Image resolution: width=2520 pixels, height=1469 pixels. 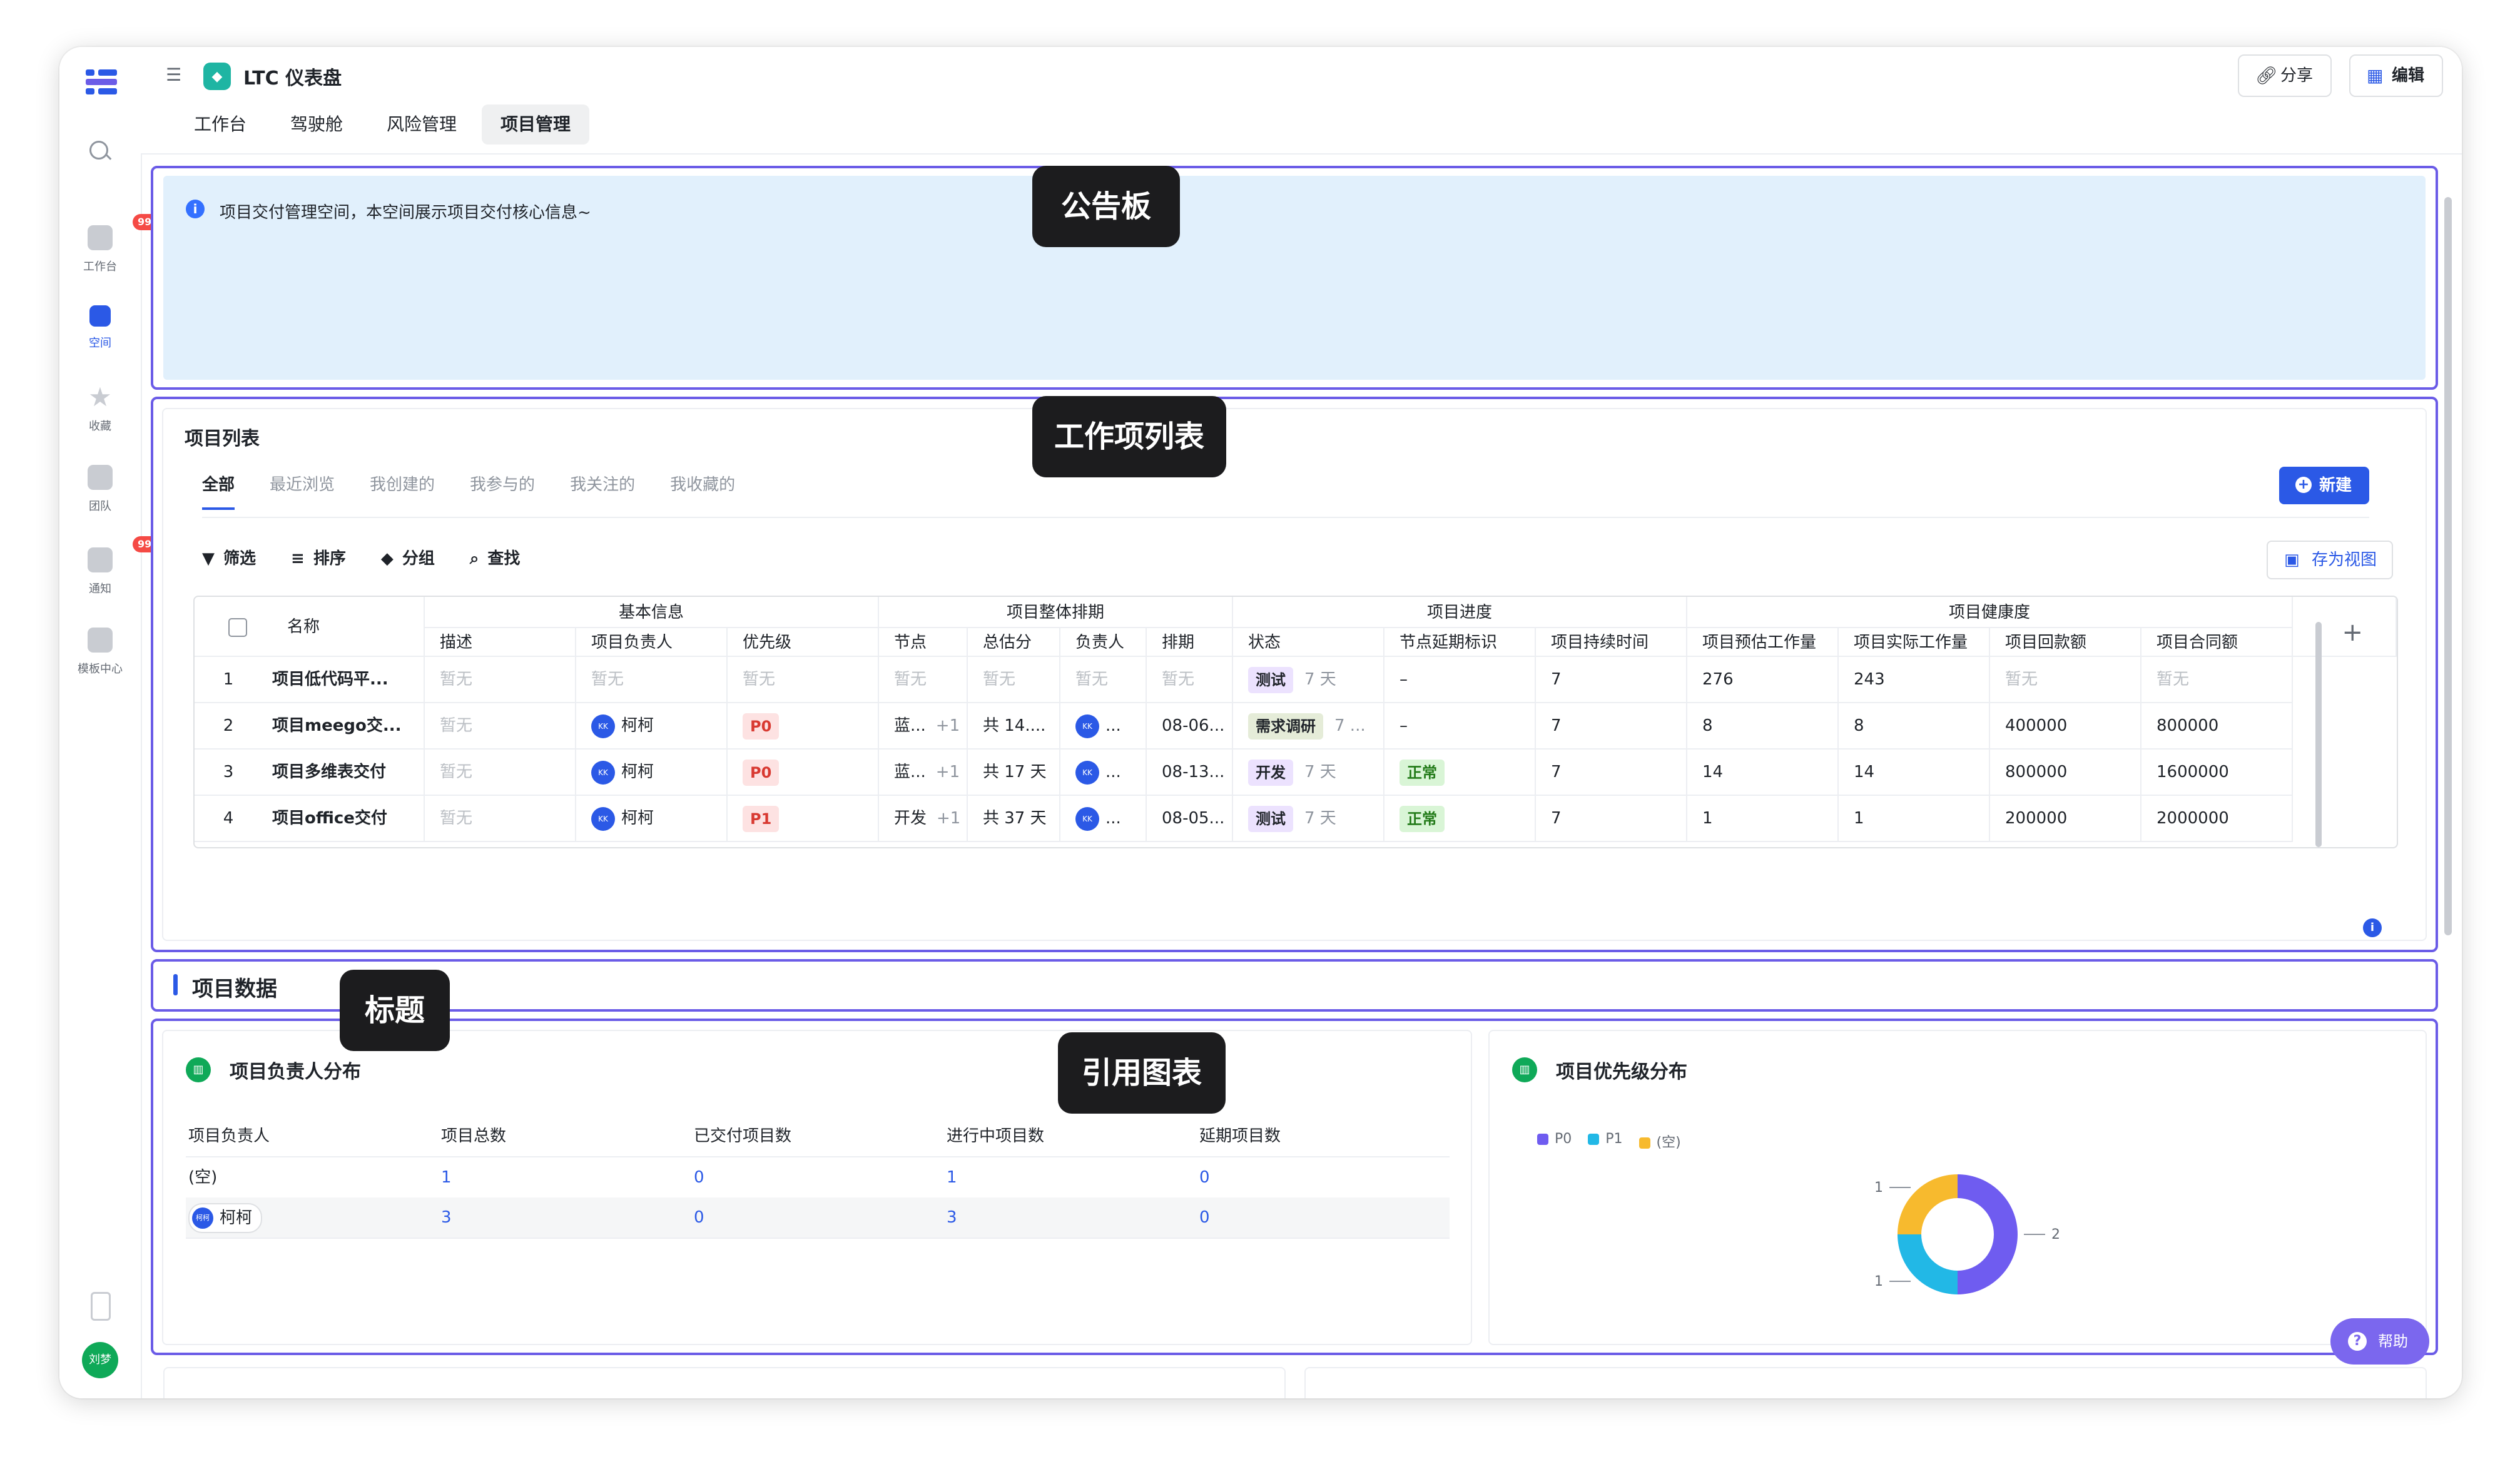 What do you see at coordinates (602, 491) in the screenshot?
I see `view-tab-followed: 我关注的` at bounding box center [602, 491].